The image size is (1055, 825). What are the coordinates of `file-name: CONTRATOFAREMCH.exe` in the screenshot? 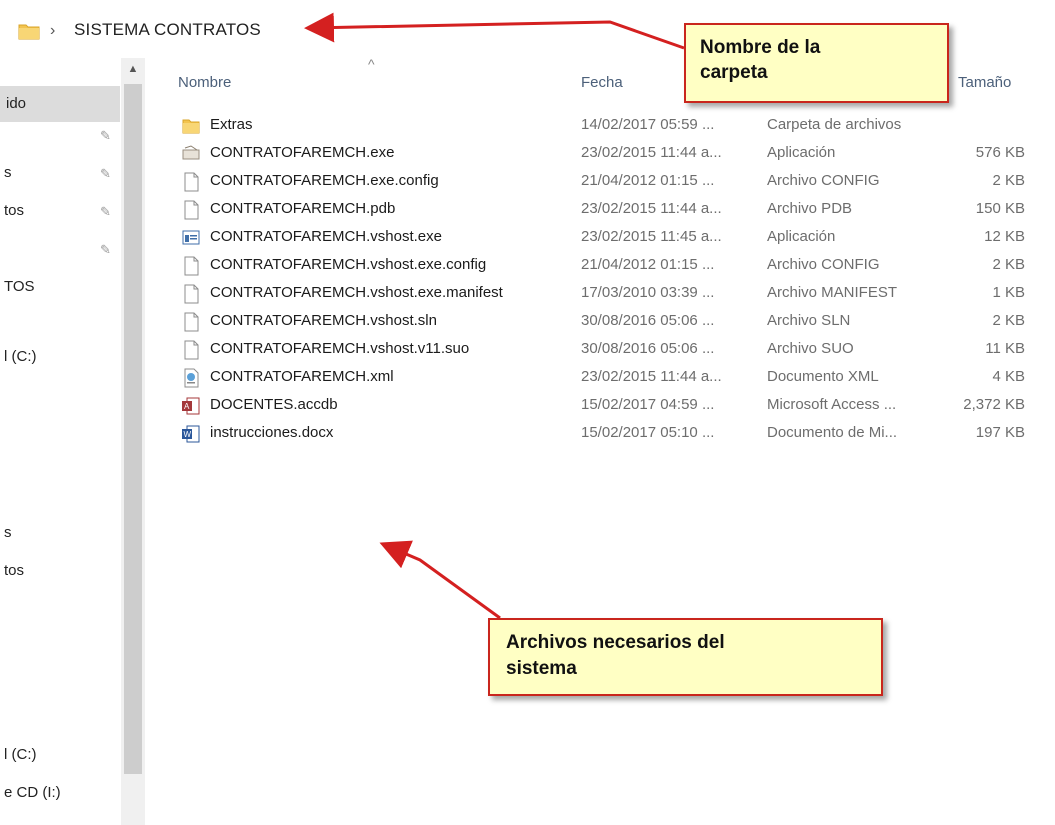 It's located at (302, 152).